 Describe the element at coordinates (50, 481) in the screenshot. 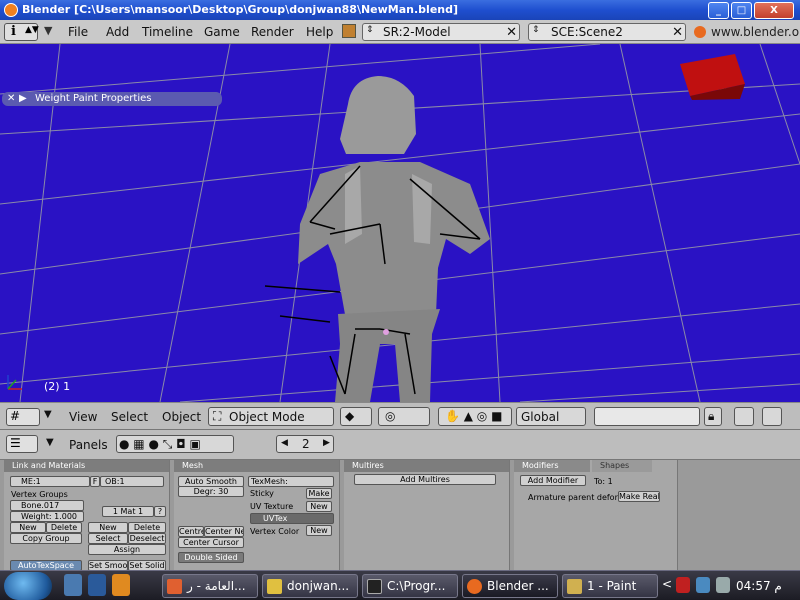

I see `mesh-name-field: ME:1` at that location.